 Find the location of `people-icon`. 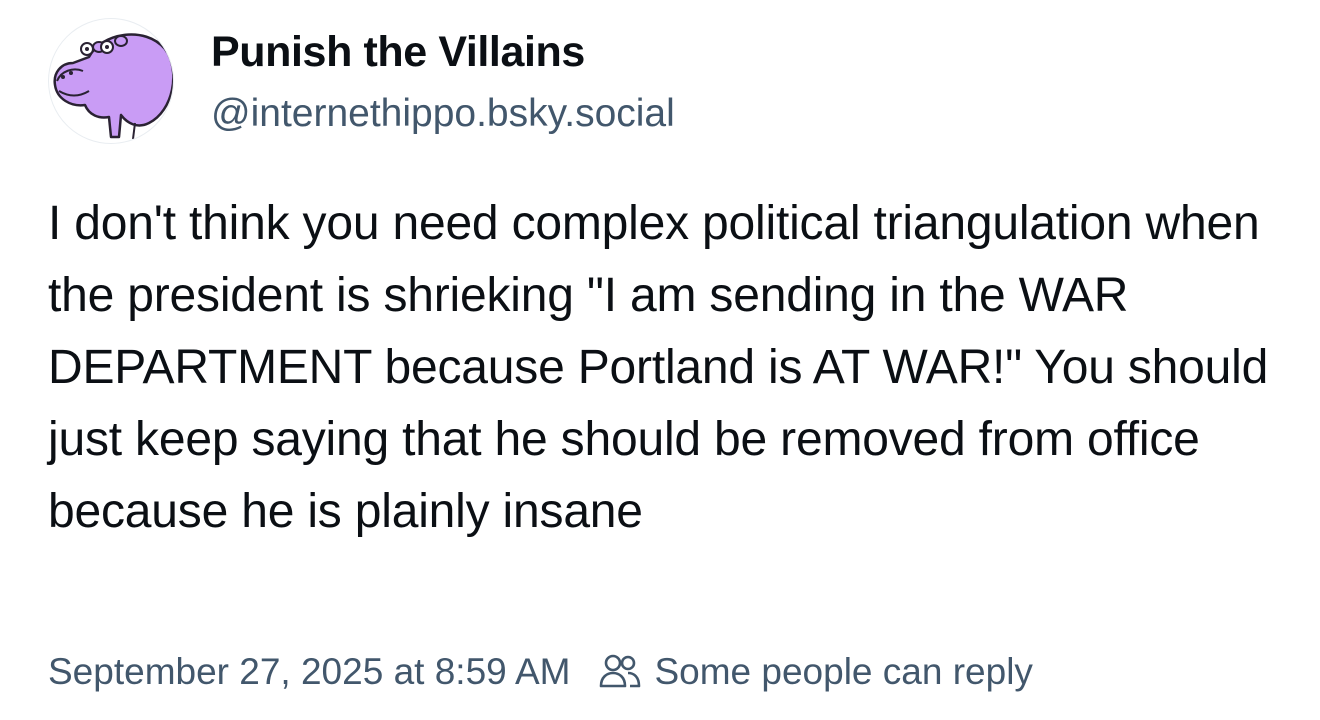

people-icon is located at coordinates (620, 672).